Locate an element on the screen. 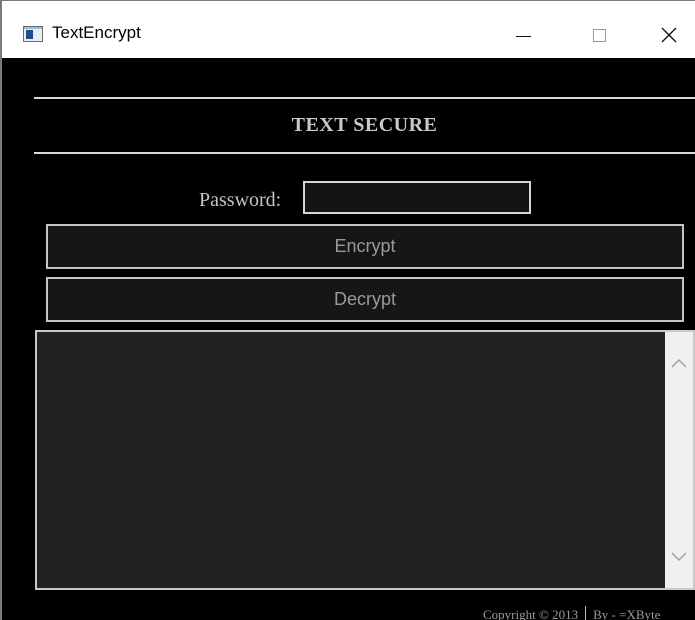 The height and width of the screenshot is (620, 695). copyright-text: Copyright © 2013 is located at coordinates (531, 613).